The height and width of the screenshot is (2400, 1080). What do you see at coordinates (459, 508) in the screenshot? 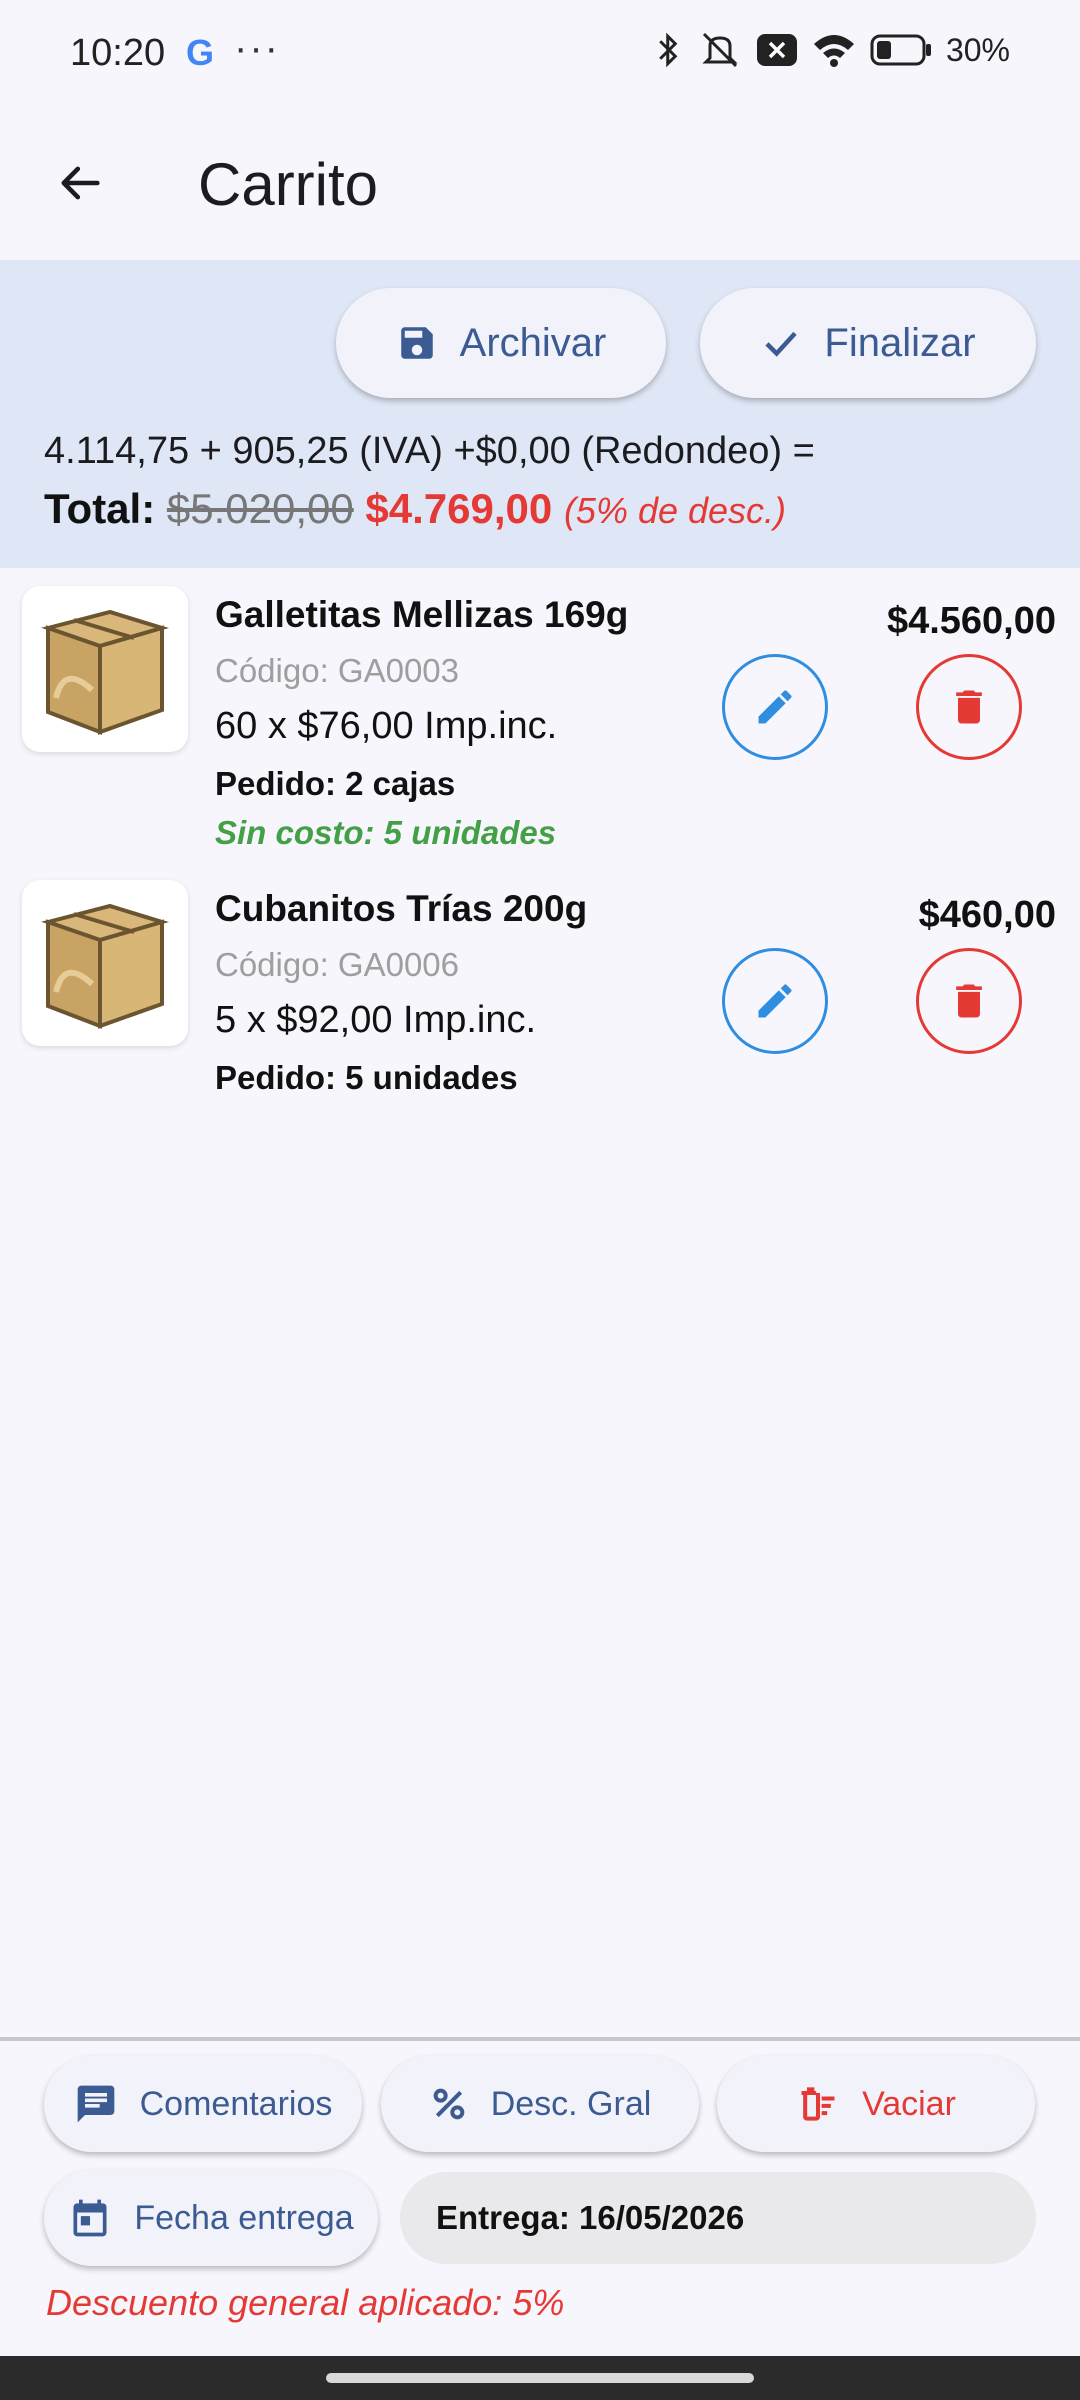
I see `new-total: $4.769,00` at bounding box center [459, 508].